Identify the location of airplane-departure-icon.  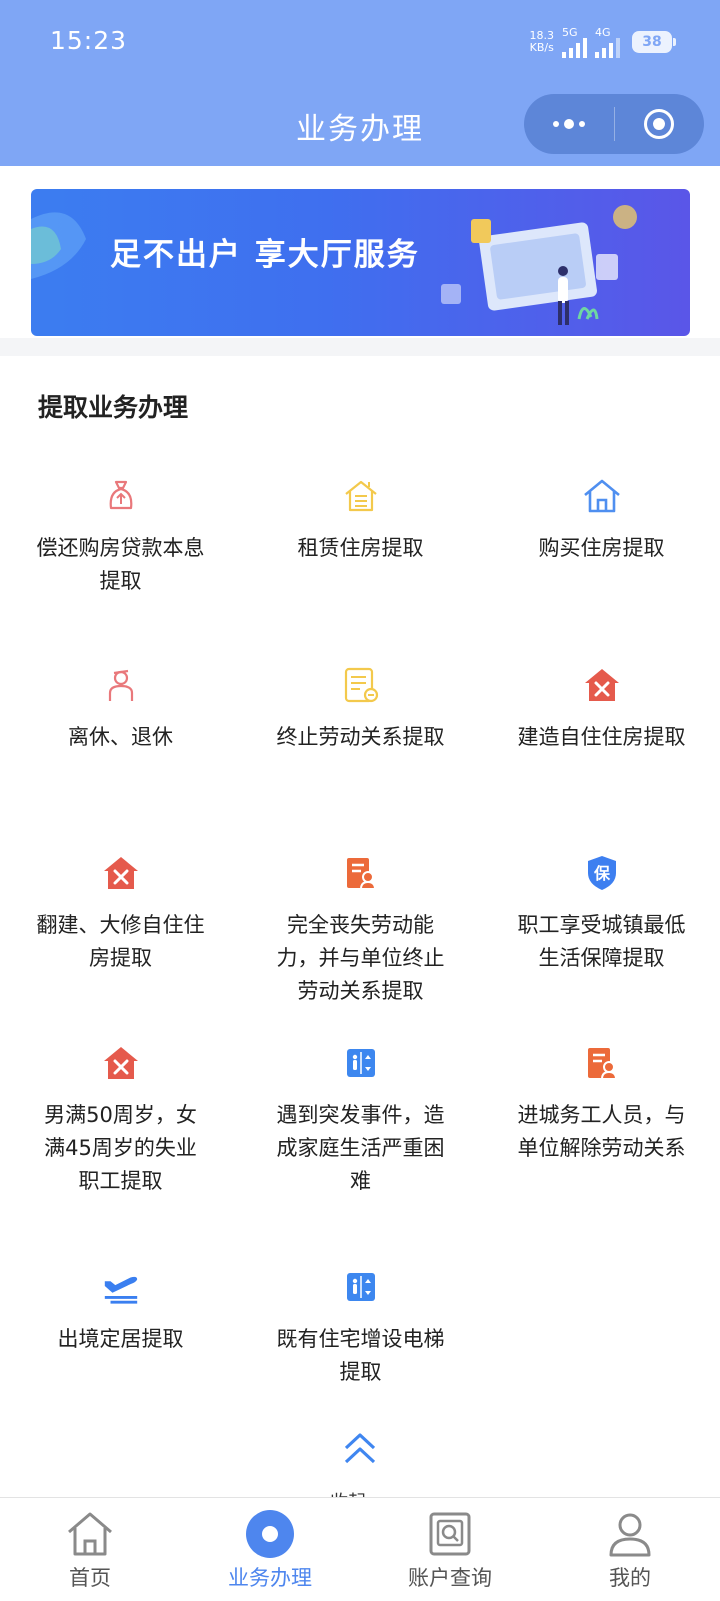
(121, 1287).